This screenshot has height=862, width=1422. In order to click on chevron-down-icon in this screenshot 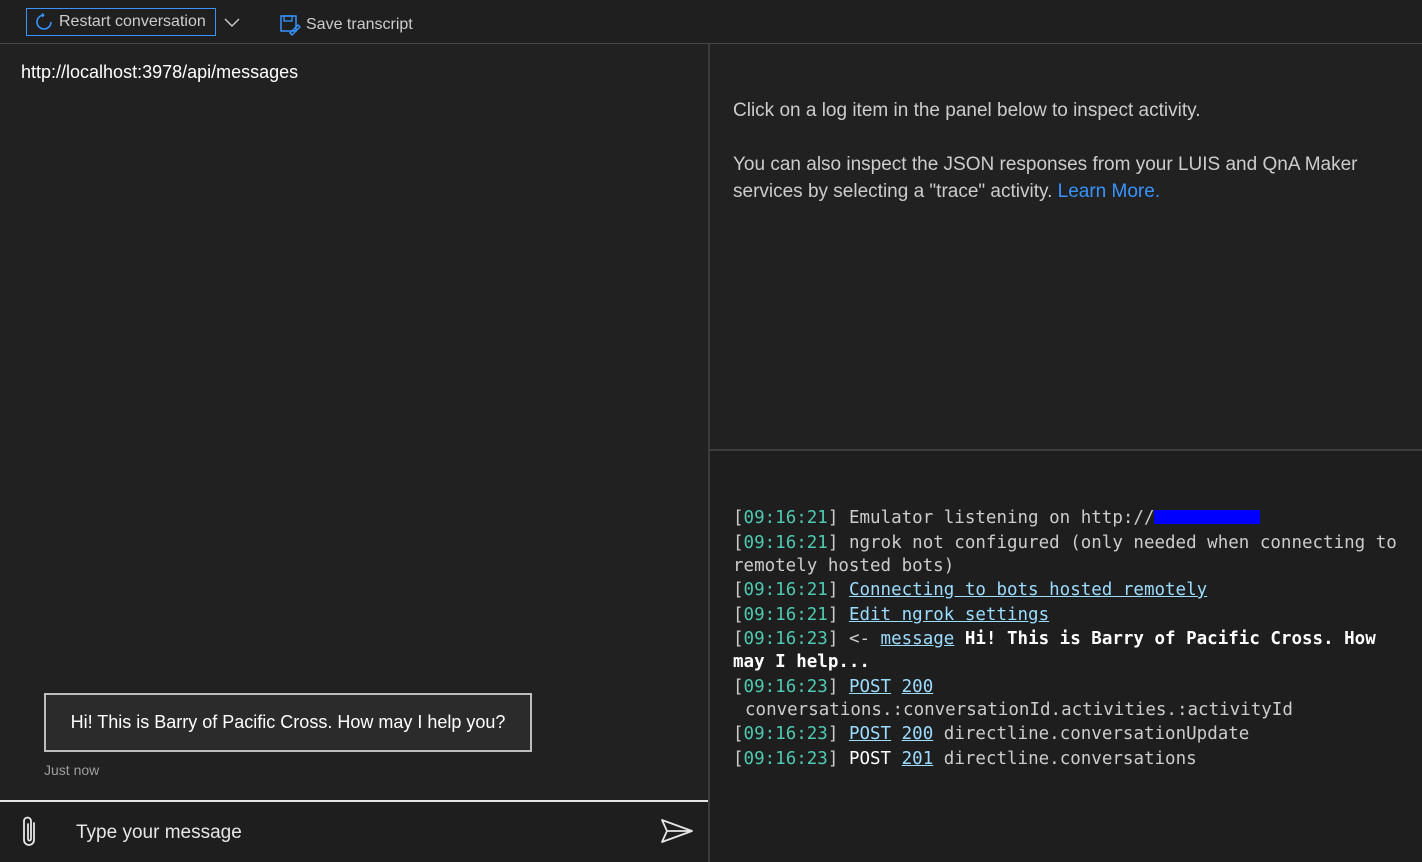, I will do `click(232, 22)`.